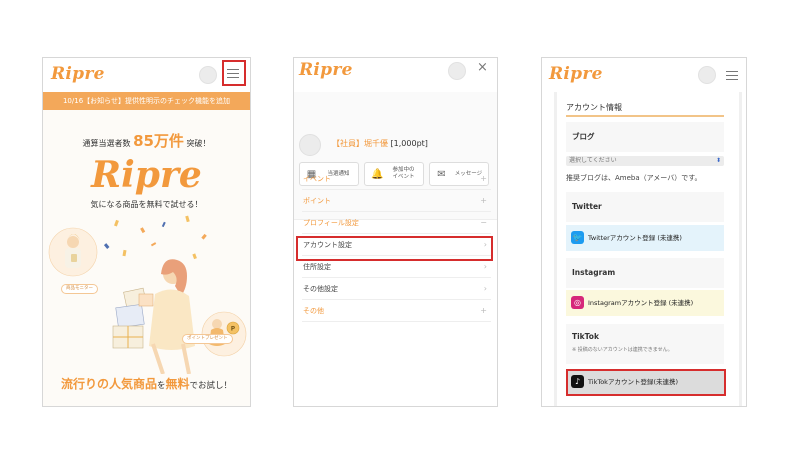 The width and height of the screenshot is (800, 450). I want to click on twitter-card: Twitter, so click(645, 207).